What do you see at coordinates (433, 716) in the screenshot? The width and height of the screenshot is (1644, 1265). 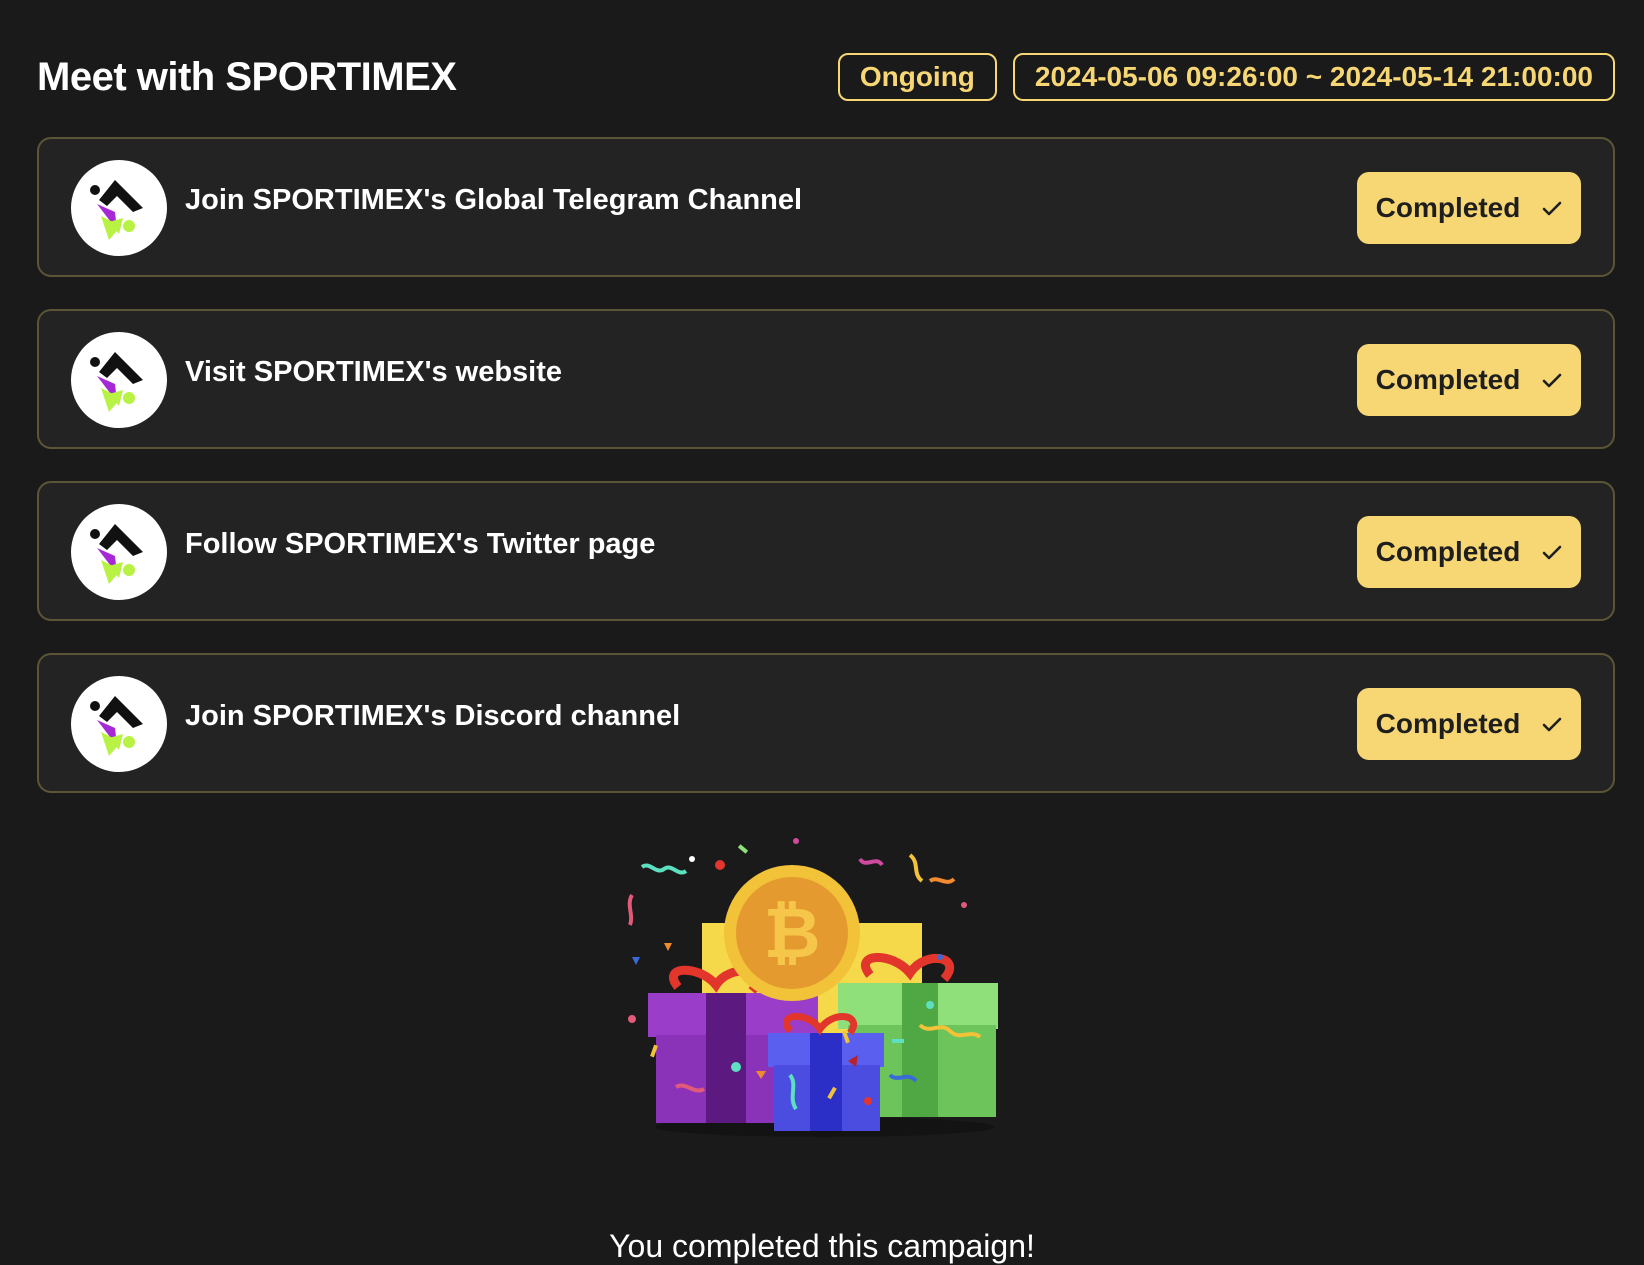 I see `task-label: Join SPORTIMEX's Discord channel` at bounding box center [433, 716].